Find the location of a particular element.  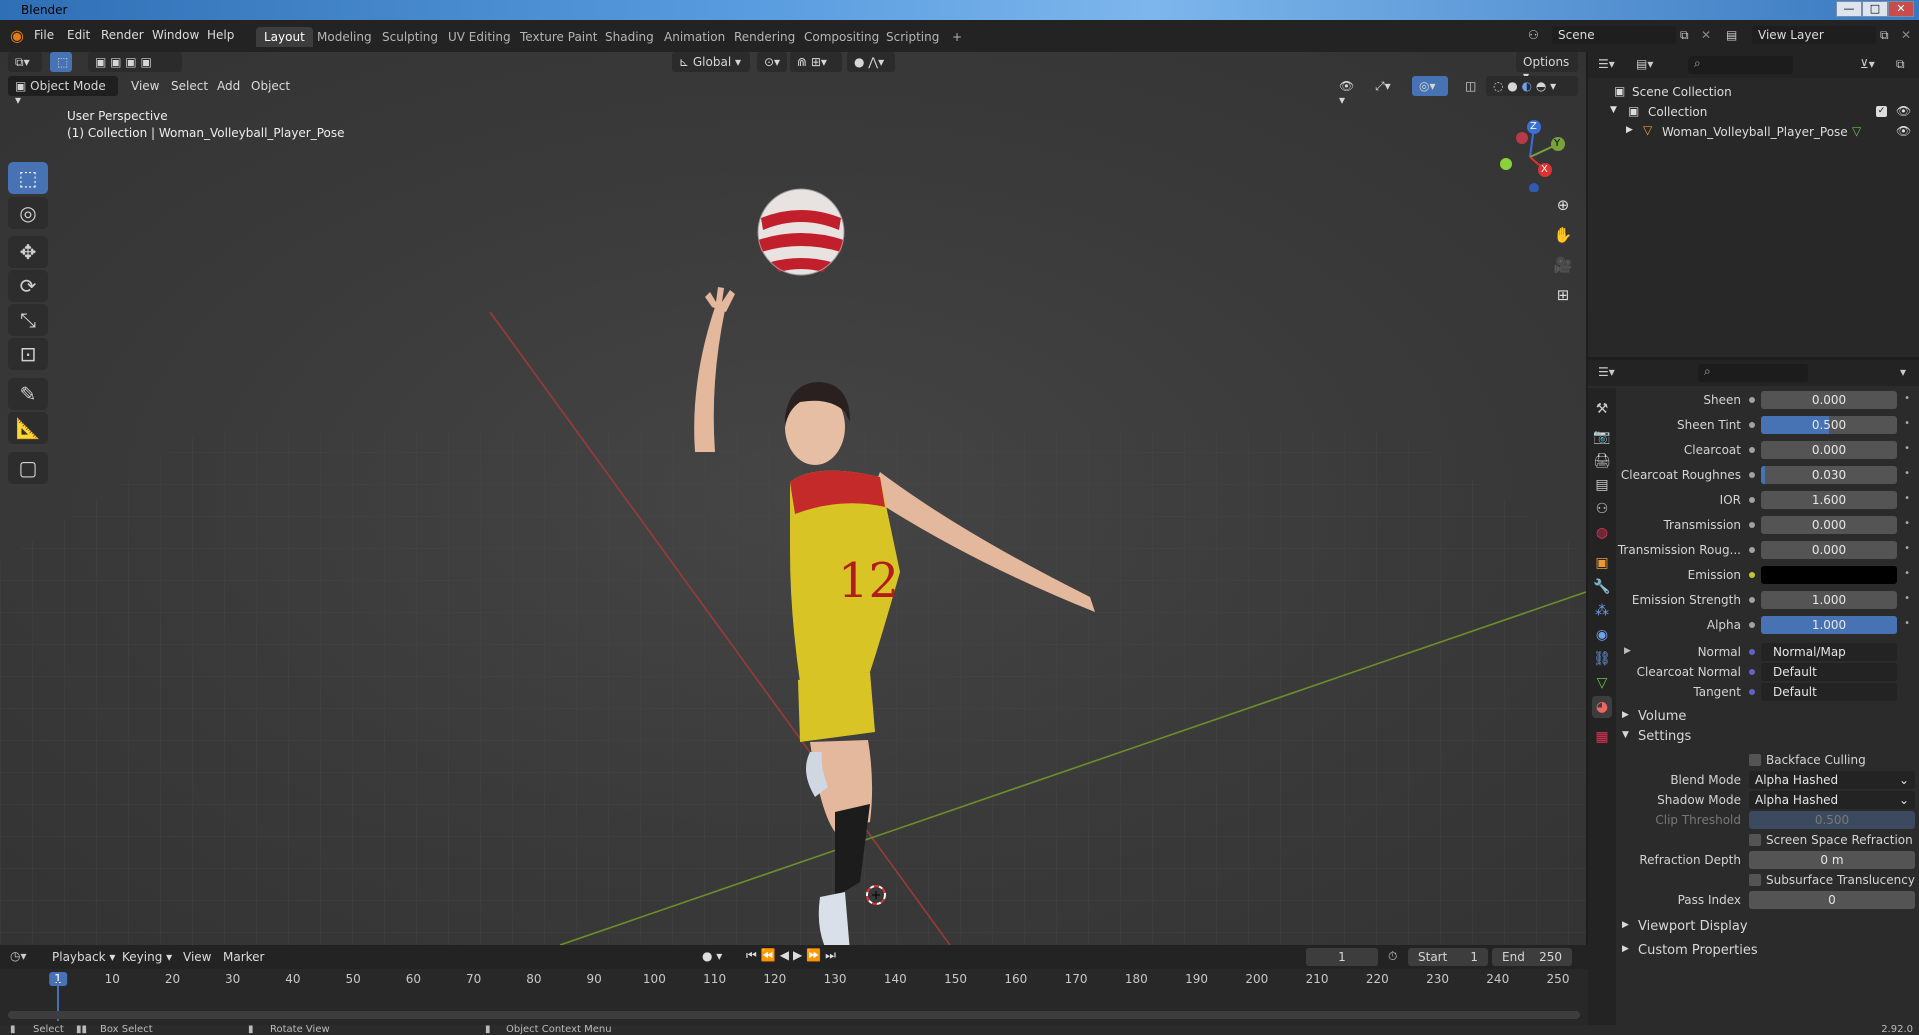

subsurface-translucency-row: Subsurface Translucency is located at coordinates (1767, 880).